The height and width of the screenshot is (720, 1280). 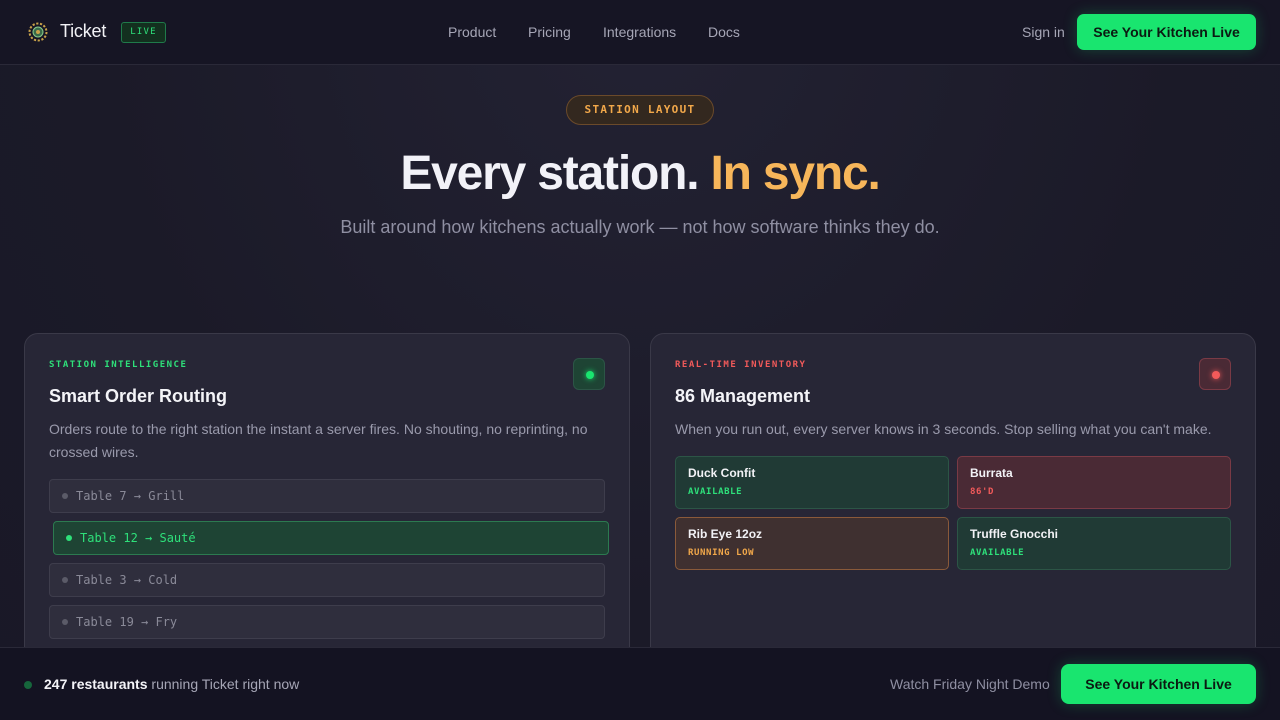 I want to click on item-name: Duck Confit, so click(x=722, y=473).